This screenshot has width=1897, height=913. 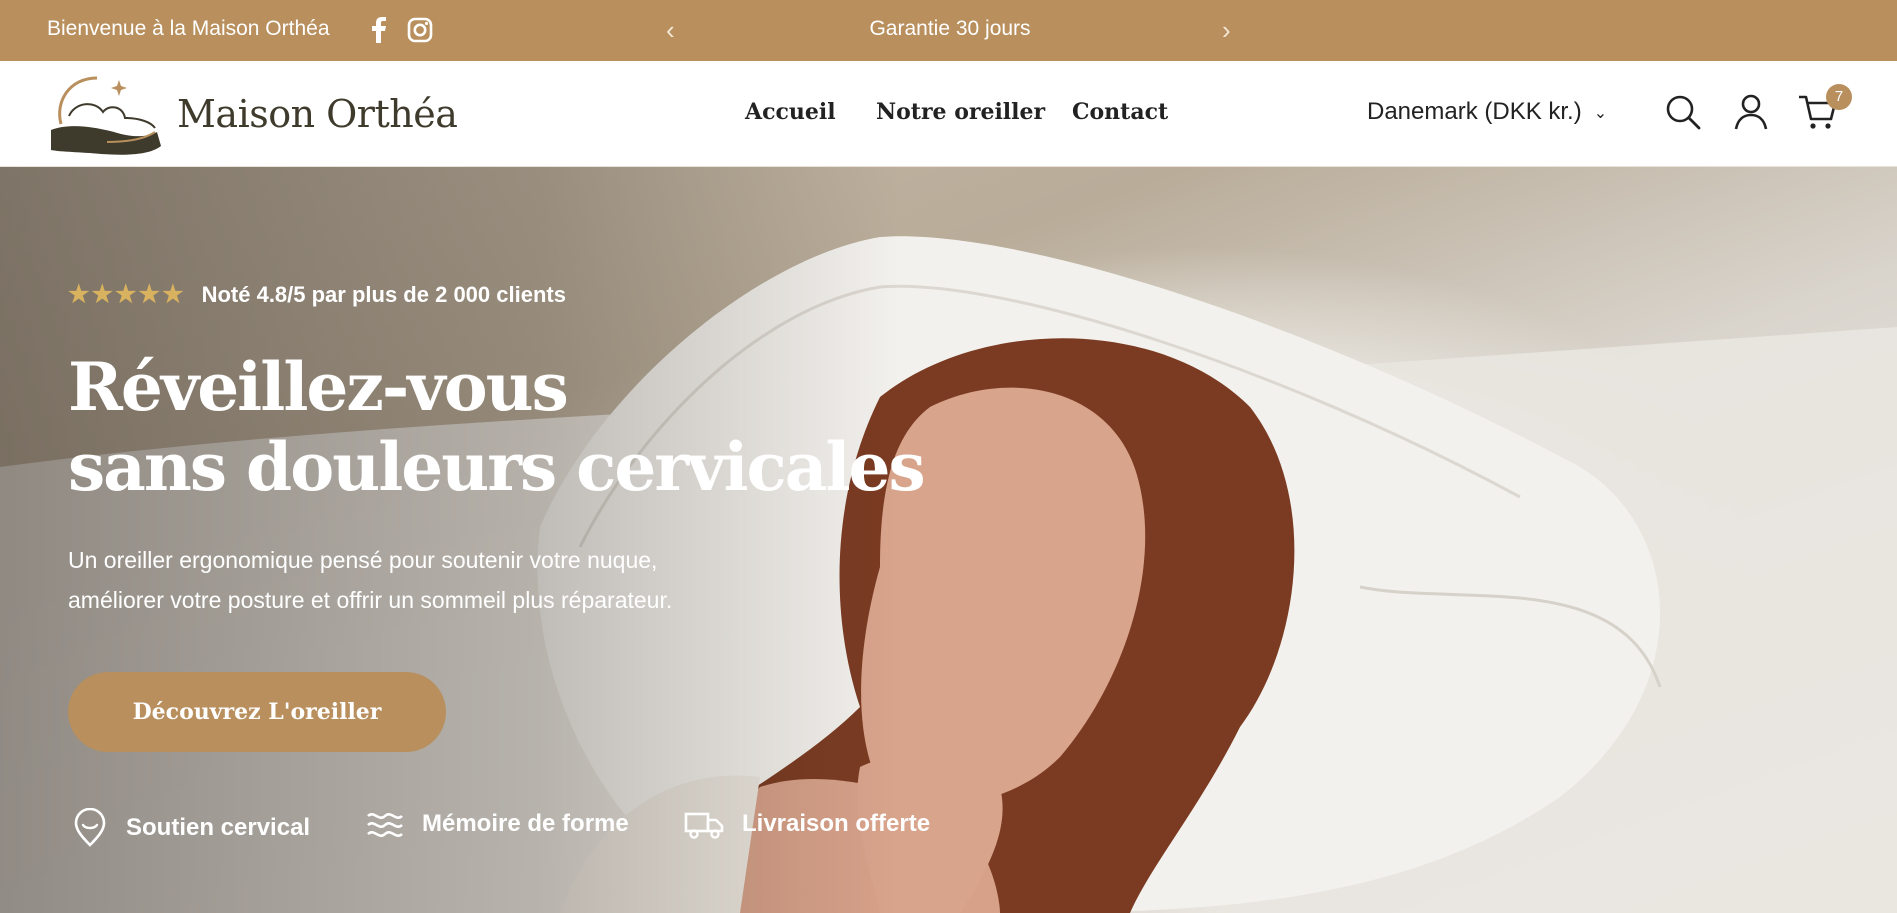 What do you see at coordinates (1474, 111) in the screenshot?
I see `currency-label: Danemark (DKK kr.)` at bounding box center [1474, 111].